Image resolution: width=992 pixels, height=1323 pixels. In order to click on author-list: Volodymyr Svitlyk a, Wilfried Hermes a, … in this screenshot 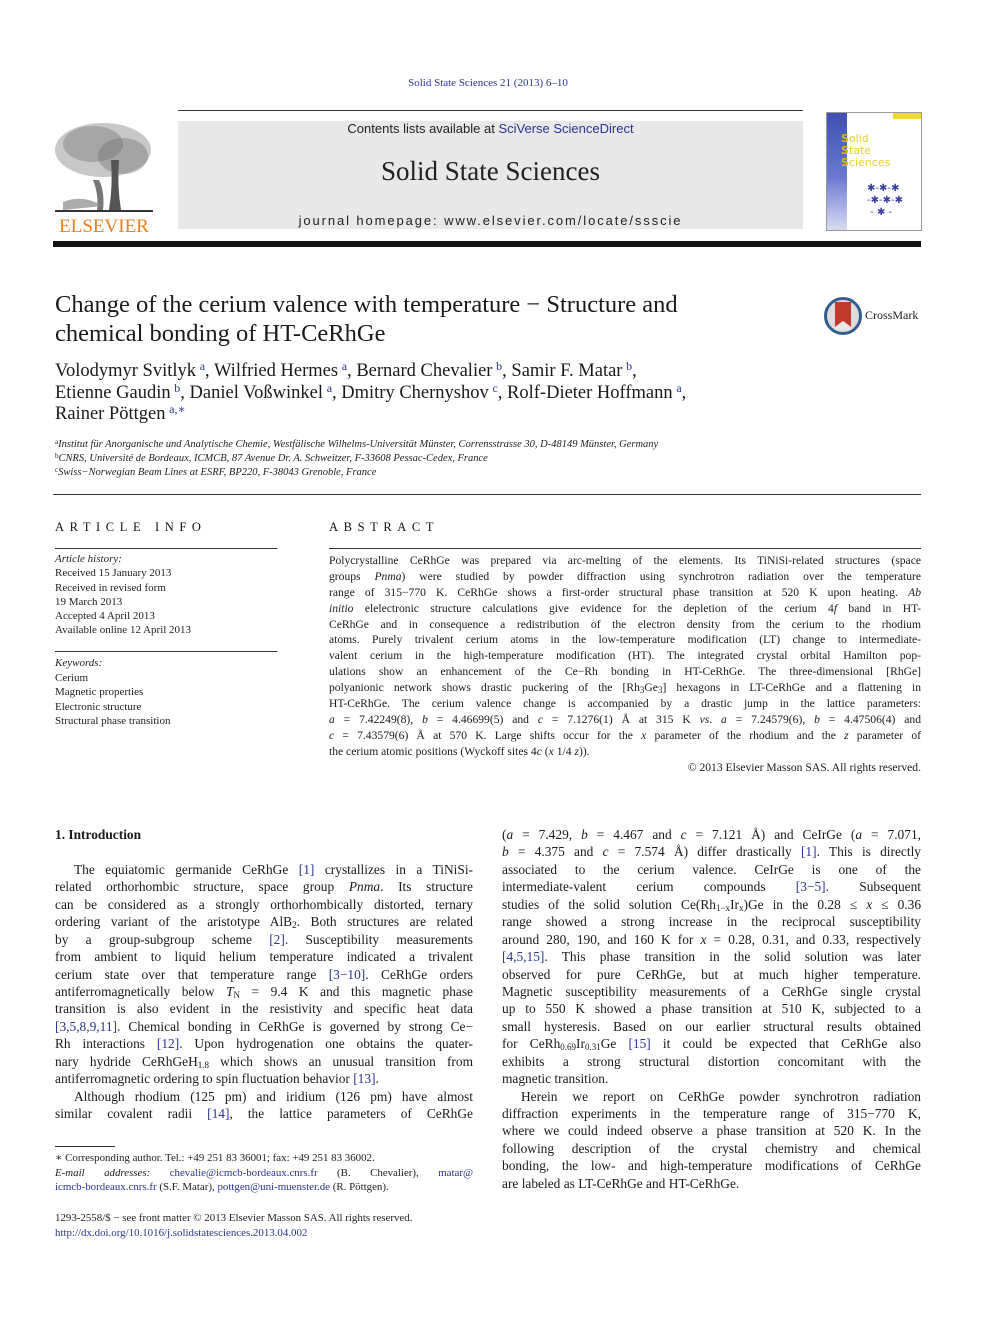, I will do `click(371, 391)`.